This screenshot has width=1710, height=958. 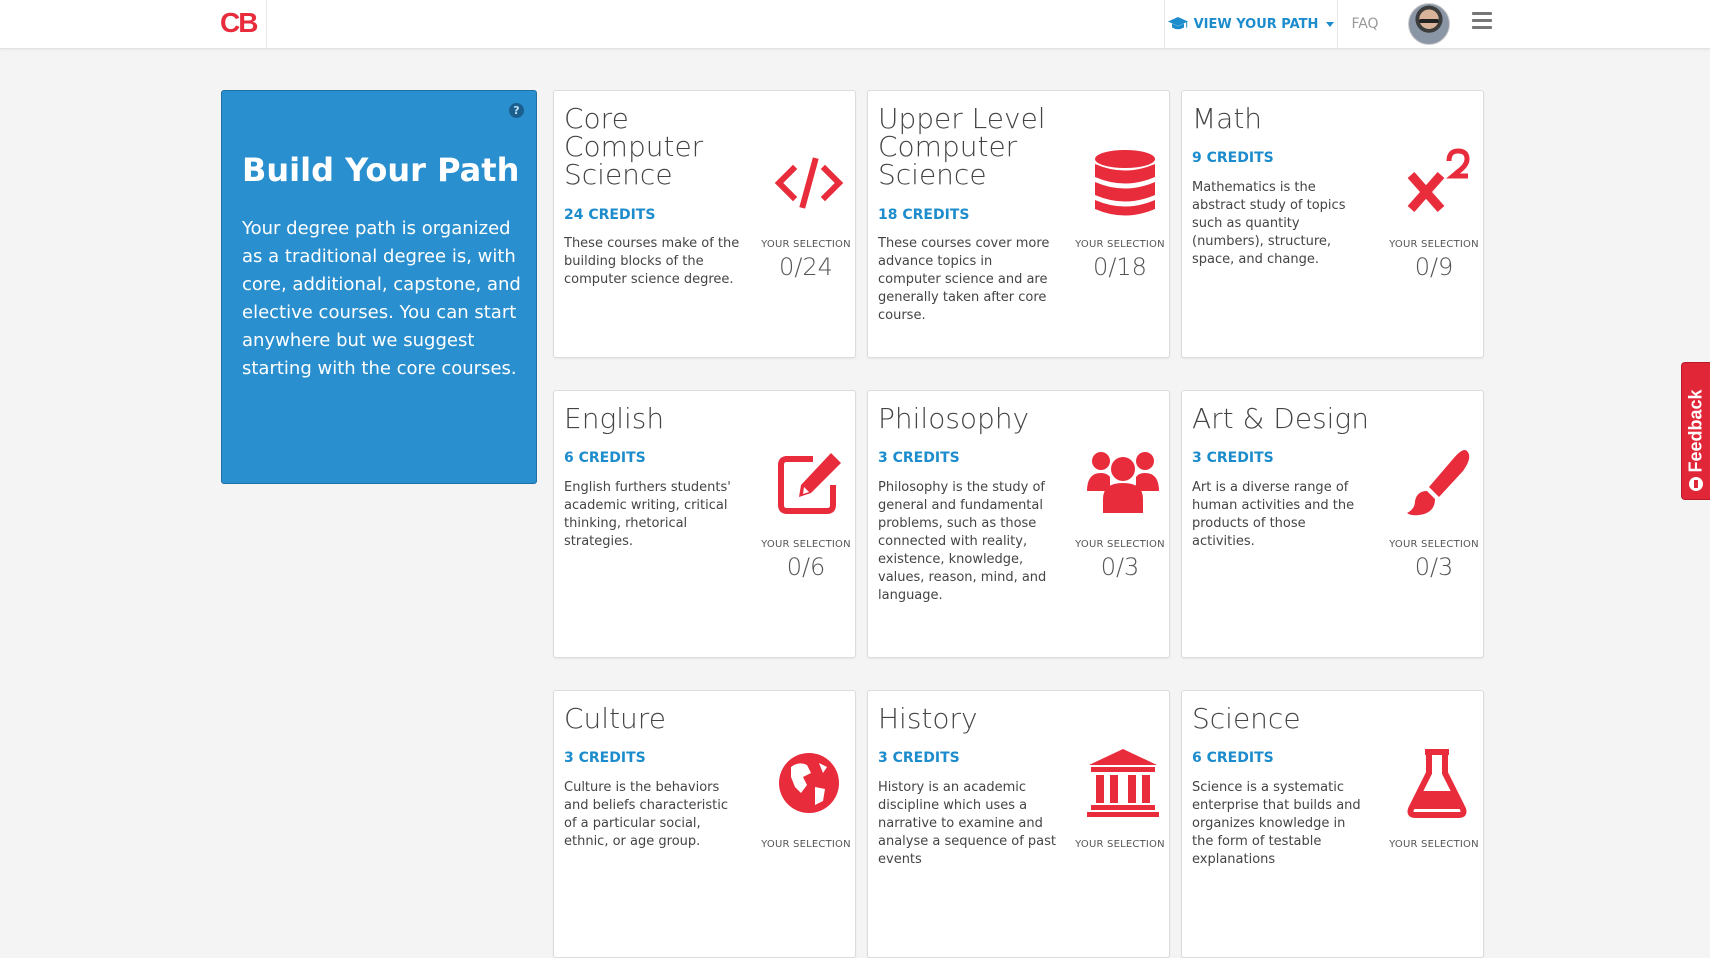 I want to click on feedback-label: Feedback, so click(x=1695, y=431).